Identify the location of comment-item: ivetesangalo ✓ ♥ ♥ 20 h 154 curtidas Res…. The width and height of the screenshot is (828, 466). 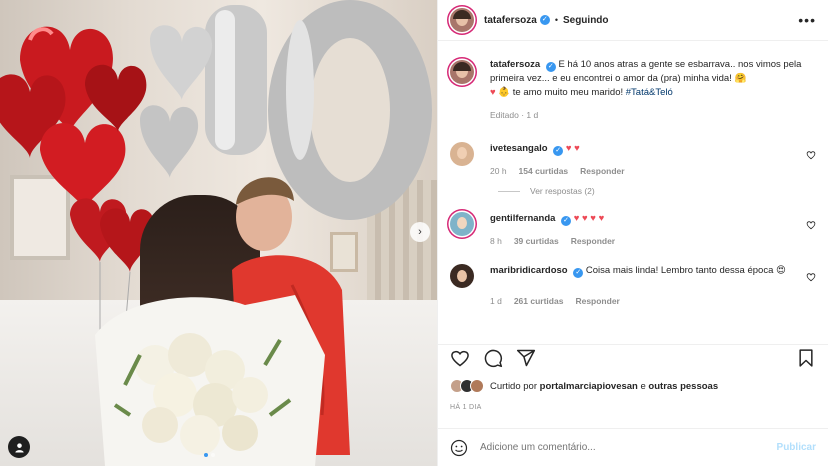
(633, 160).